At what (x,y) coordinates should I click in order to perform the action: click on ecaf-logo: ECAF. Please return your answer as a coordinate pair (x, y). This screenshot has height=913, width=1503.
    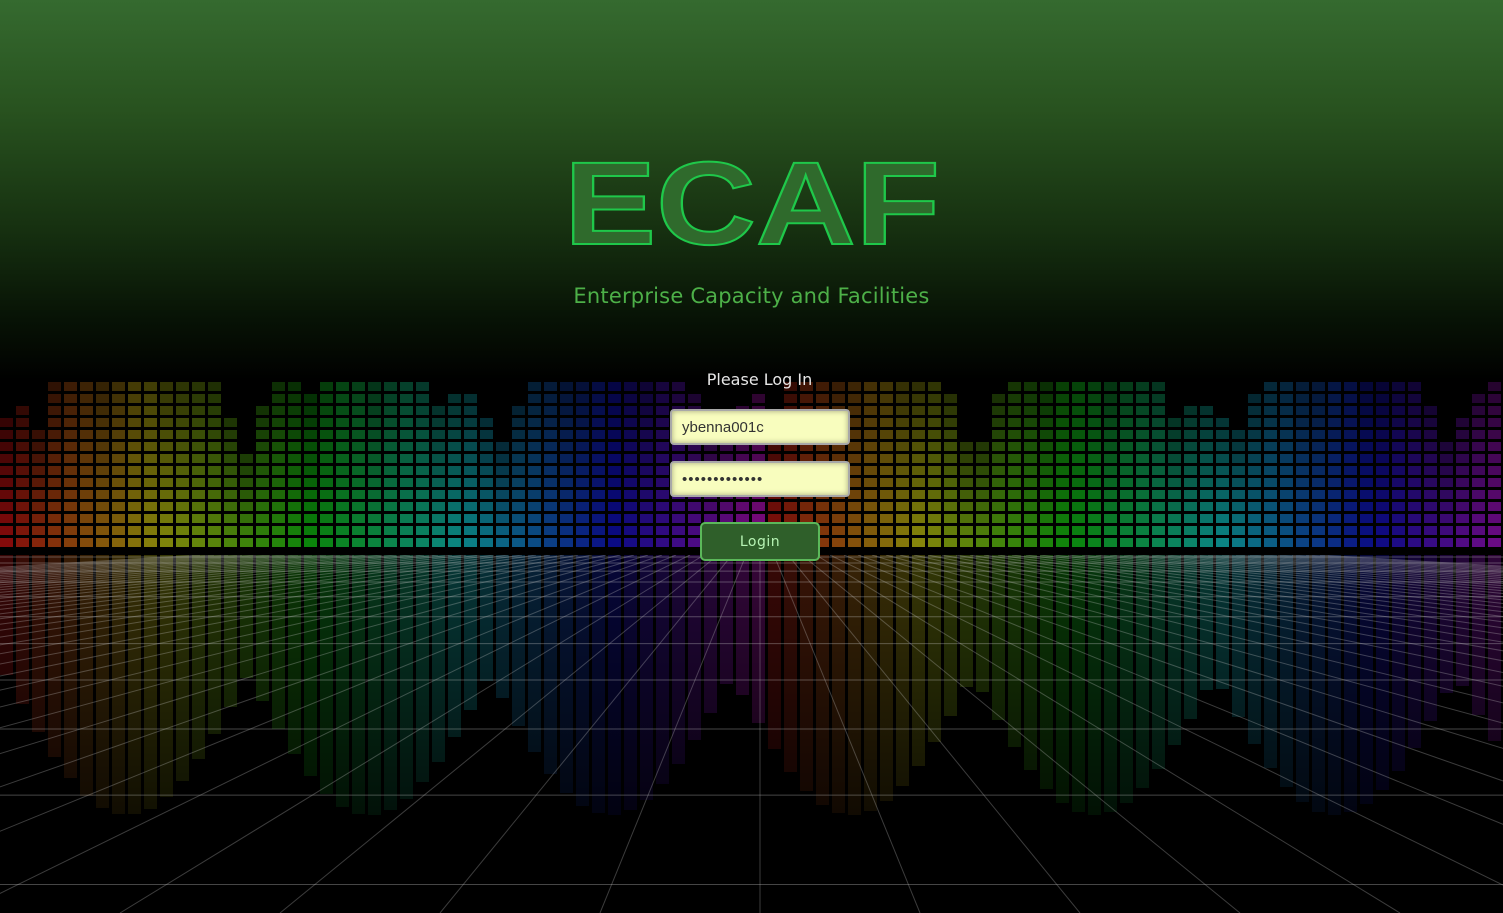
    Looking at the image, I should click on (751, 200).